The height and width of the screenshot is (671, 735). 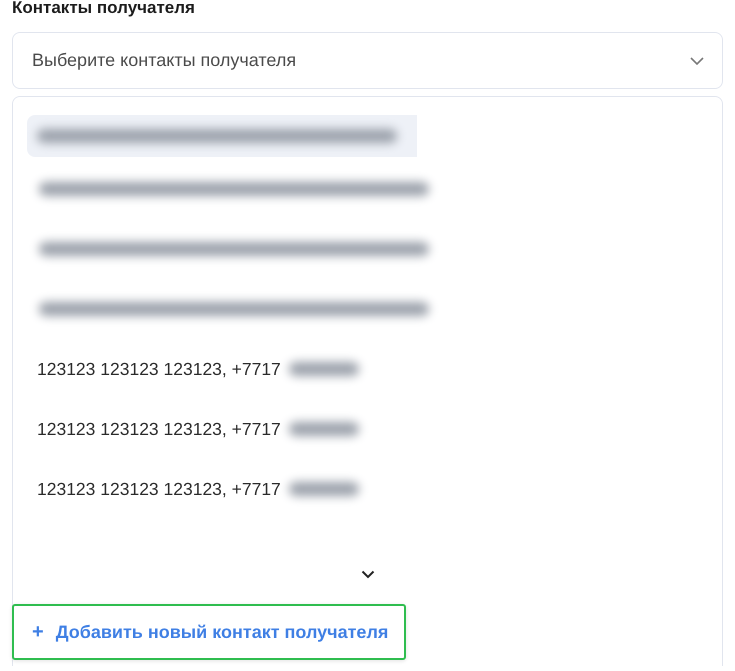 I want to click on select-placeholder: Выберите контакты получателя, so click(x=164, y=60).